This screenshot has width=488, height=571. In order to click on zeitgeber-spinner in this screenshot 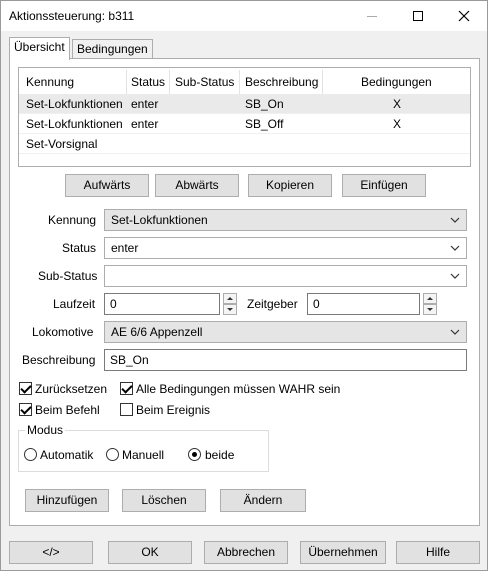, I will do `click(430, 304)`.